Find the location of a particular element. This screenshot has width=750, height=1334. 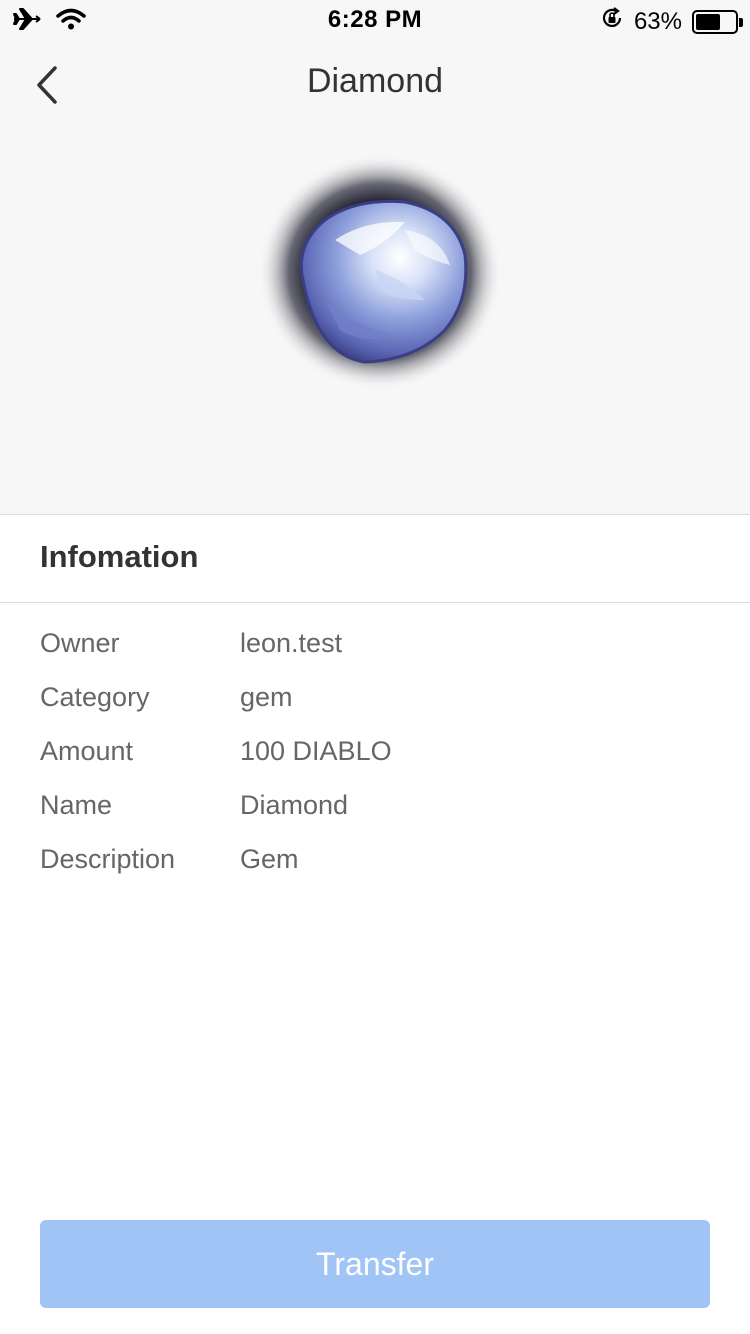

info-label: Amount is located at coordinates (87, 751).